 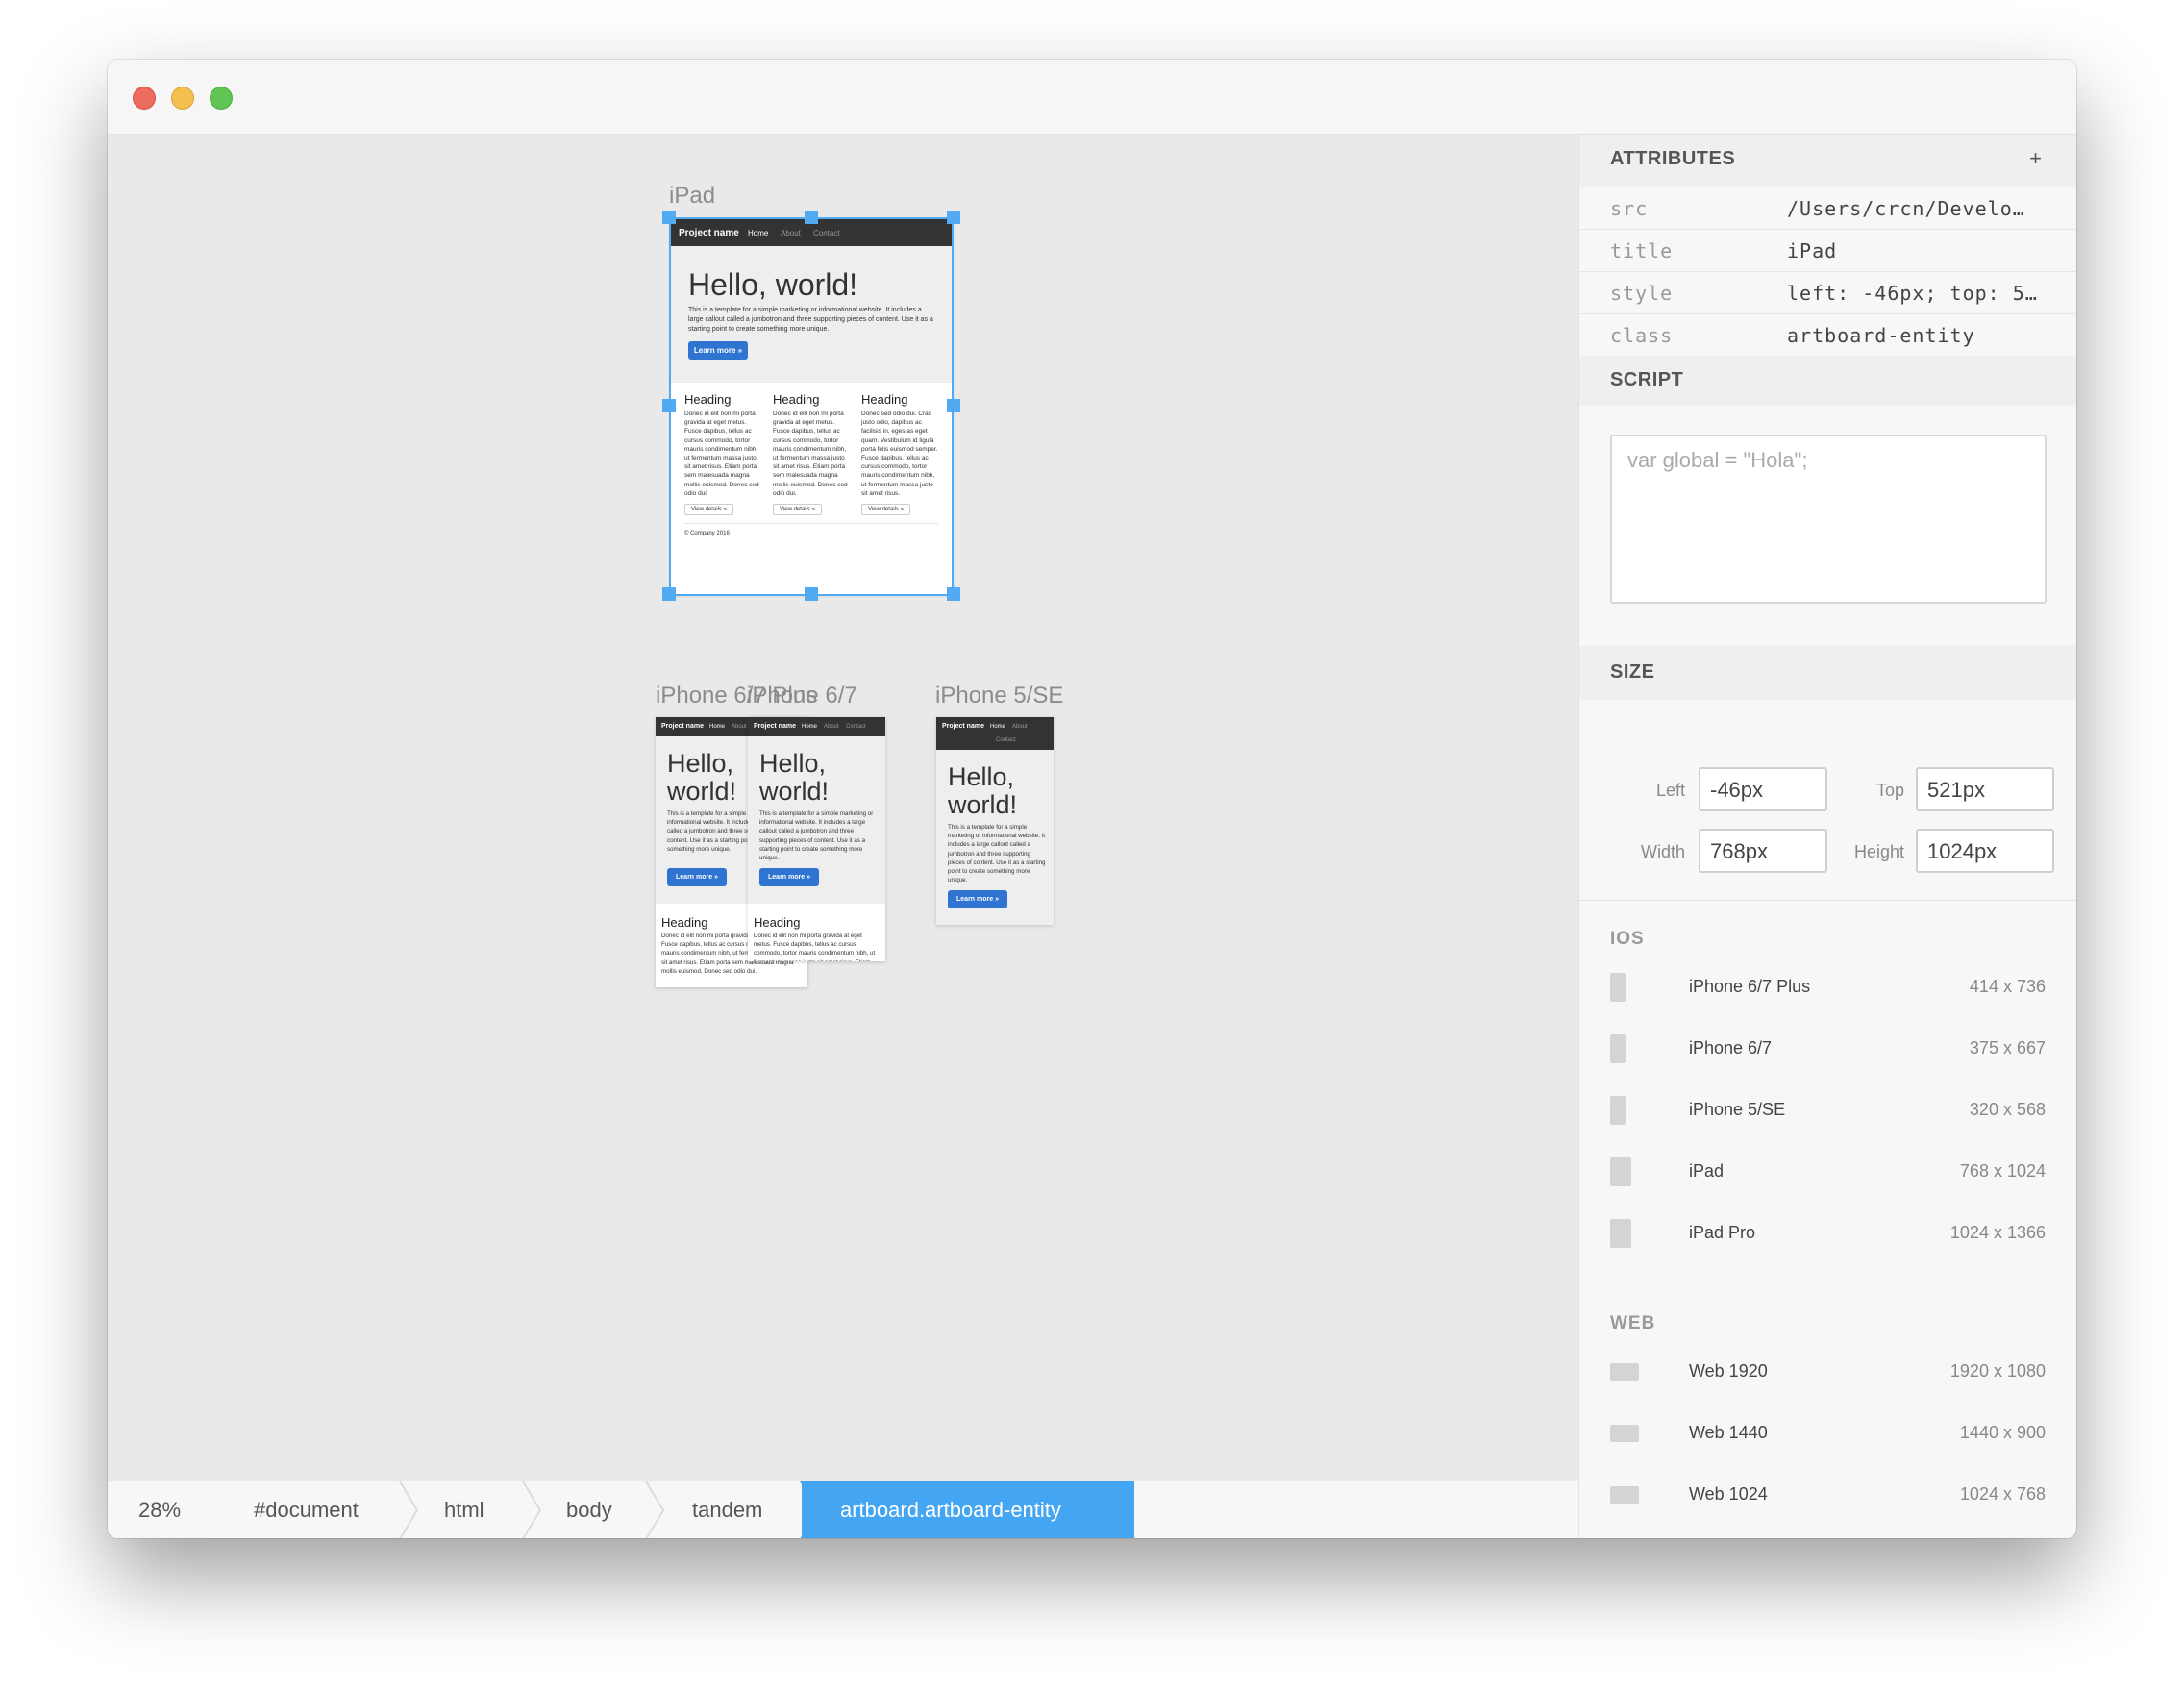 What do you see at coordinates (1738, 1109) in the screenshot?
I see `device-name: iPhone 5/SE` at bounding box center [1738, 1109].